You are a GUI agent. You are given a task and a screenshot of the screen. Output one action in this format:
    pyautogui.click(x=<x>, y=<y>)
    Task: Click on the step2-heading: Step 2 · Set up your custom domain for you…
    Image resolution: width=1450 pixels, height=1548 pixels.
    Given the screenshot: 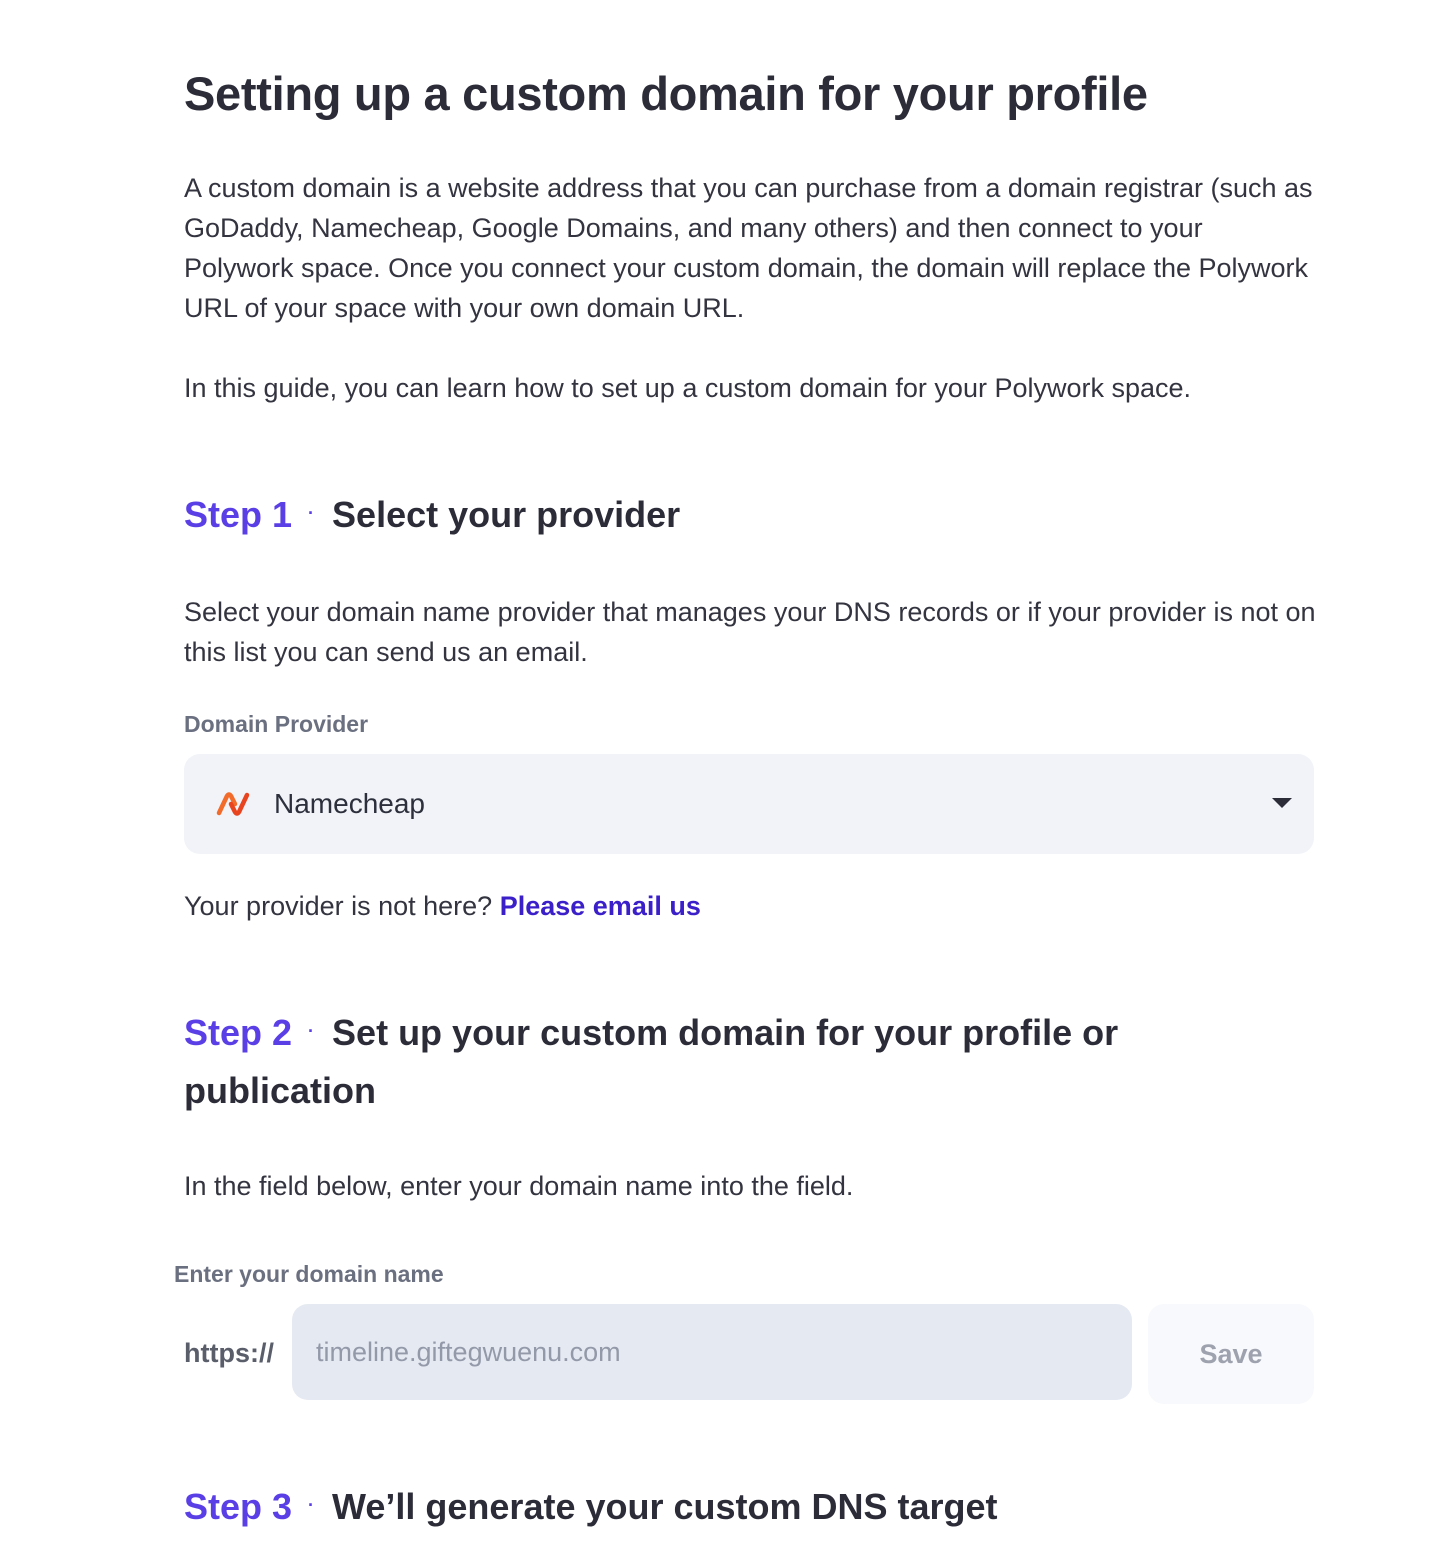 What is the action you would take?
    pyautogui.click(x=689, y=1062)
    